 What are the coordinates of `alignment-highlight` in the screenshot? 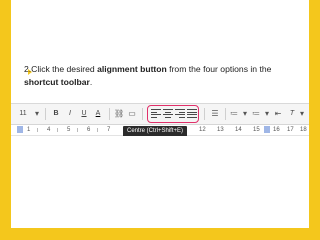 It's located at (173, 114).